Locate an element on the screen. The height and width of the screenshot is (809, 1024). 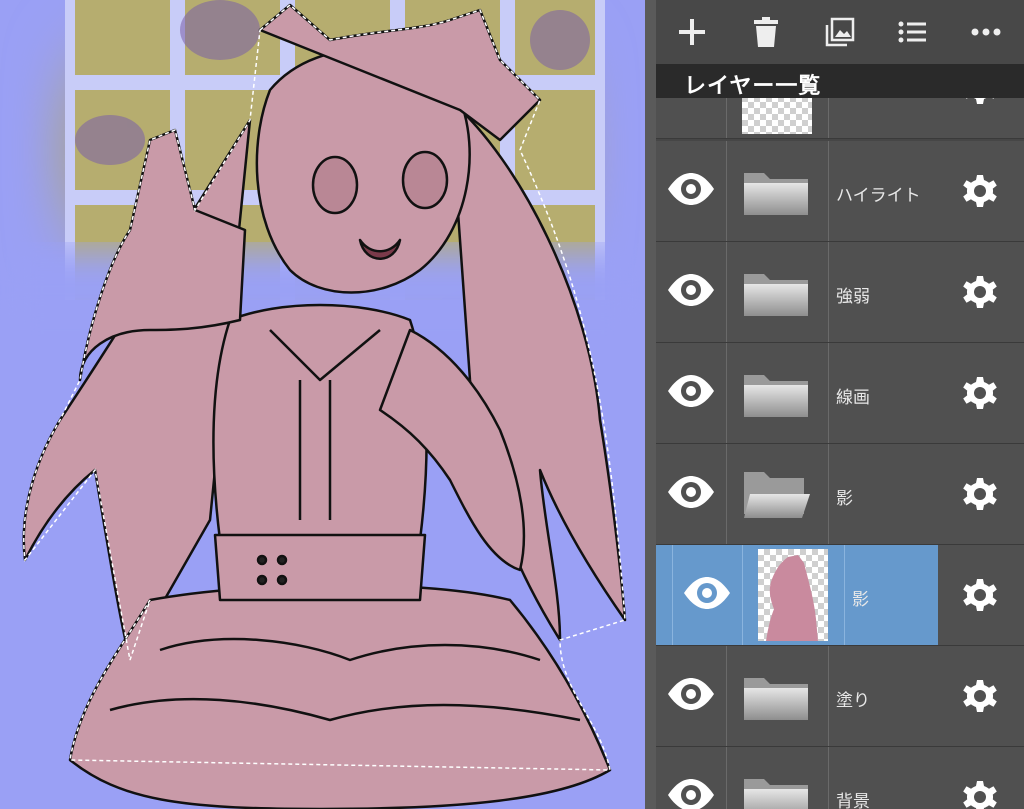
layer-toolbar is located at coordinates (840, 32).